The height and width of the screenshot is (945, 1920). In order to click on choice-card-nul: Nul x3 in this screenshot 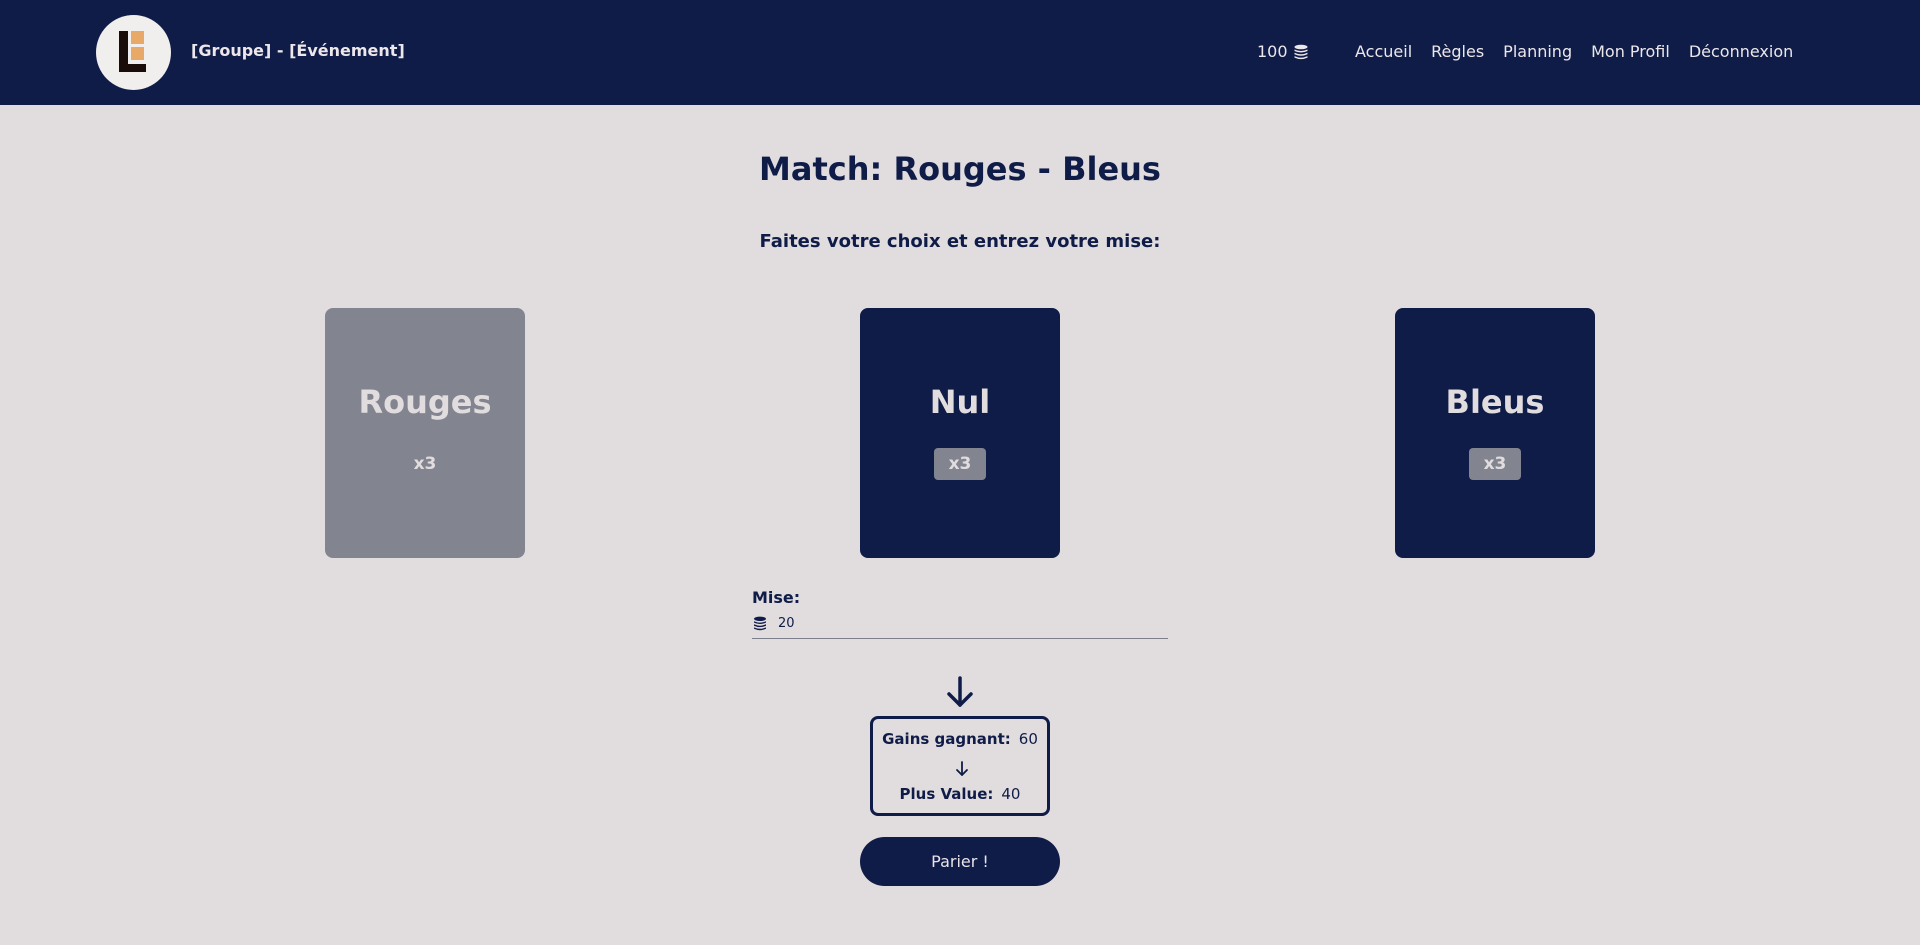, I will do `click(960, 433)`.